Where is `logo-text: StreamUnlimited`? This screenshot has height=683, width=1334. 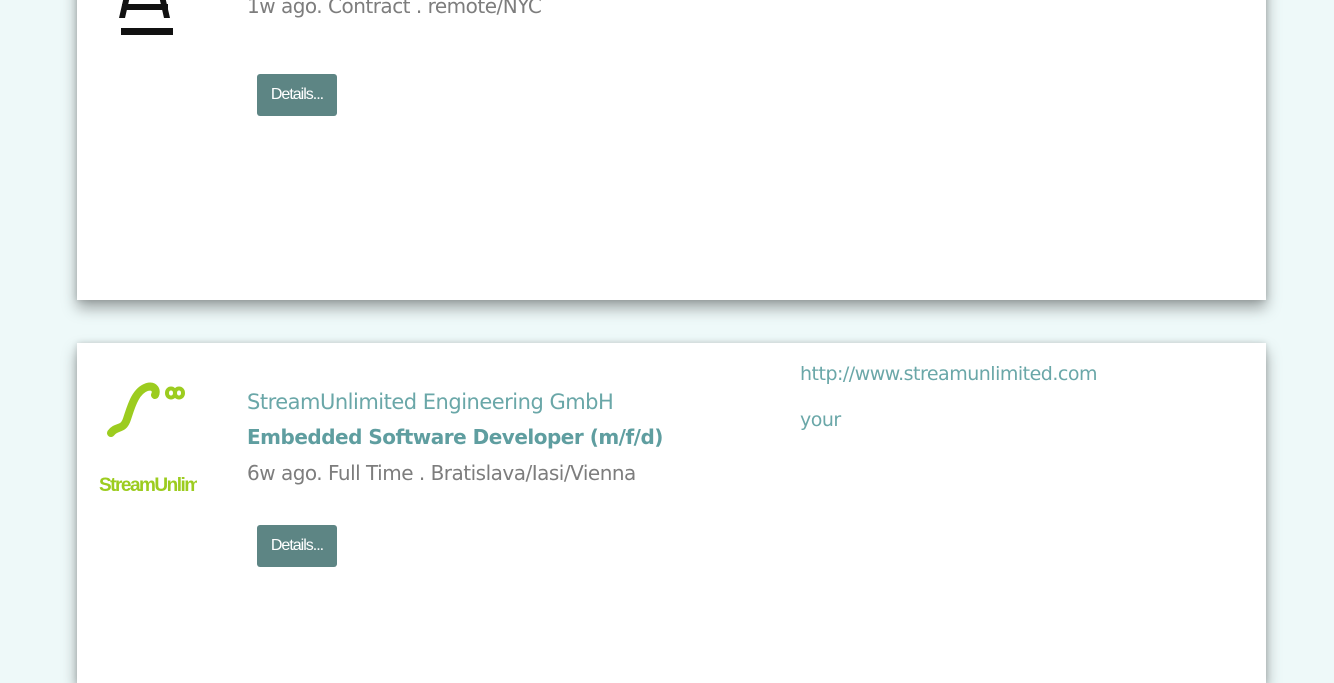 logo-text: StreamUnlimited is located at coordinates (148, 485).